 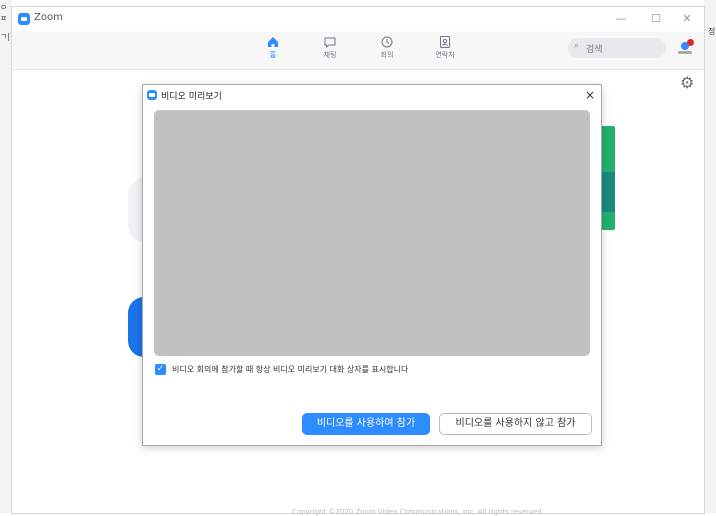 I want to click on maximize-button: ☐, so click(x=656, y=19).